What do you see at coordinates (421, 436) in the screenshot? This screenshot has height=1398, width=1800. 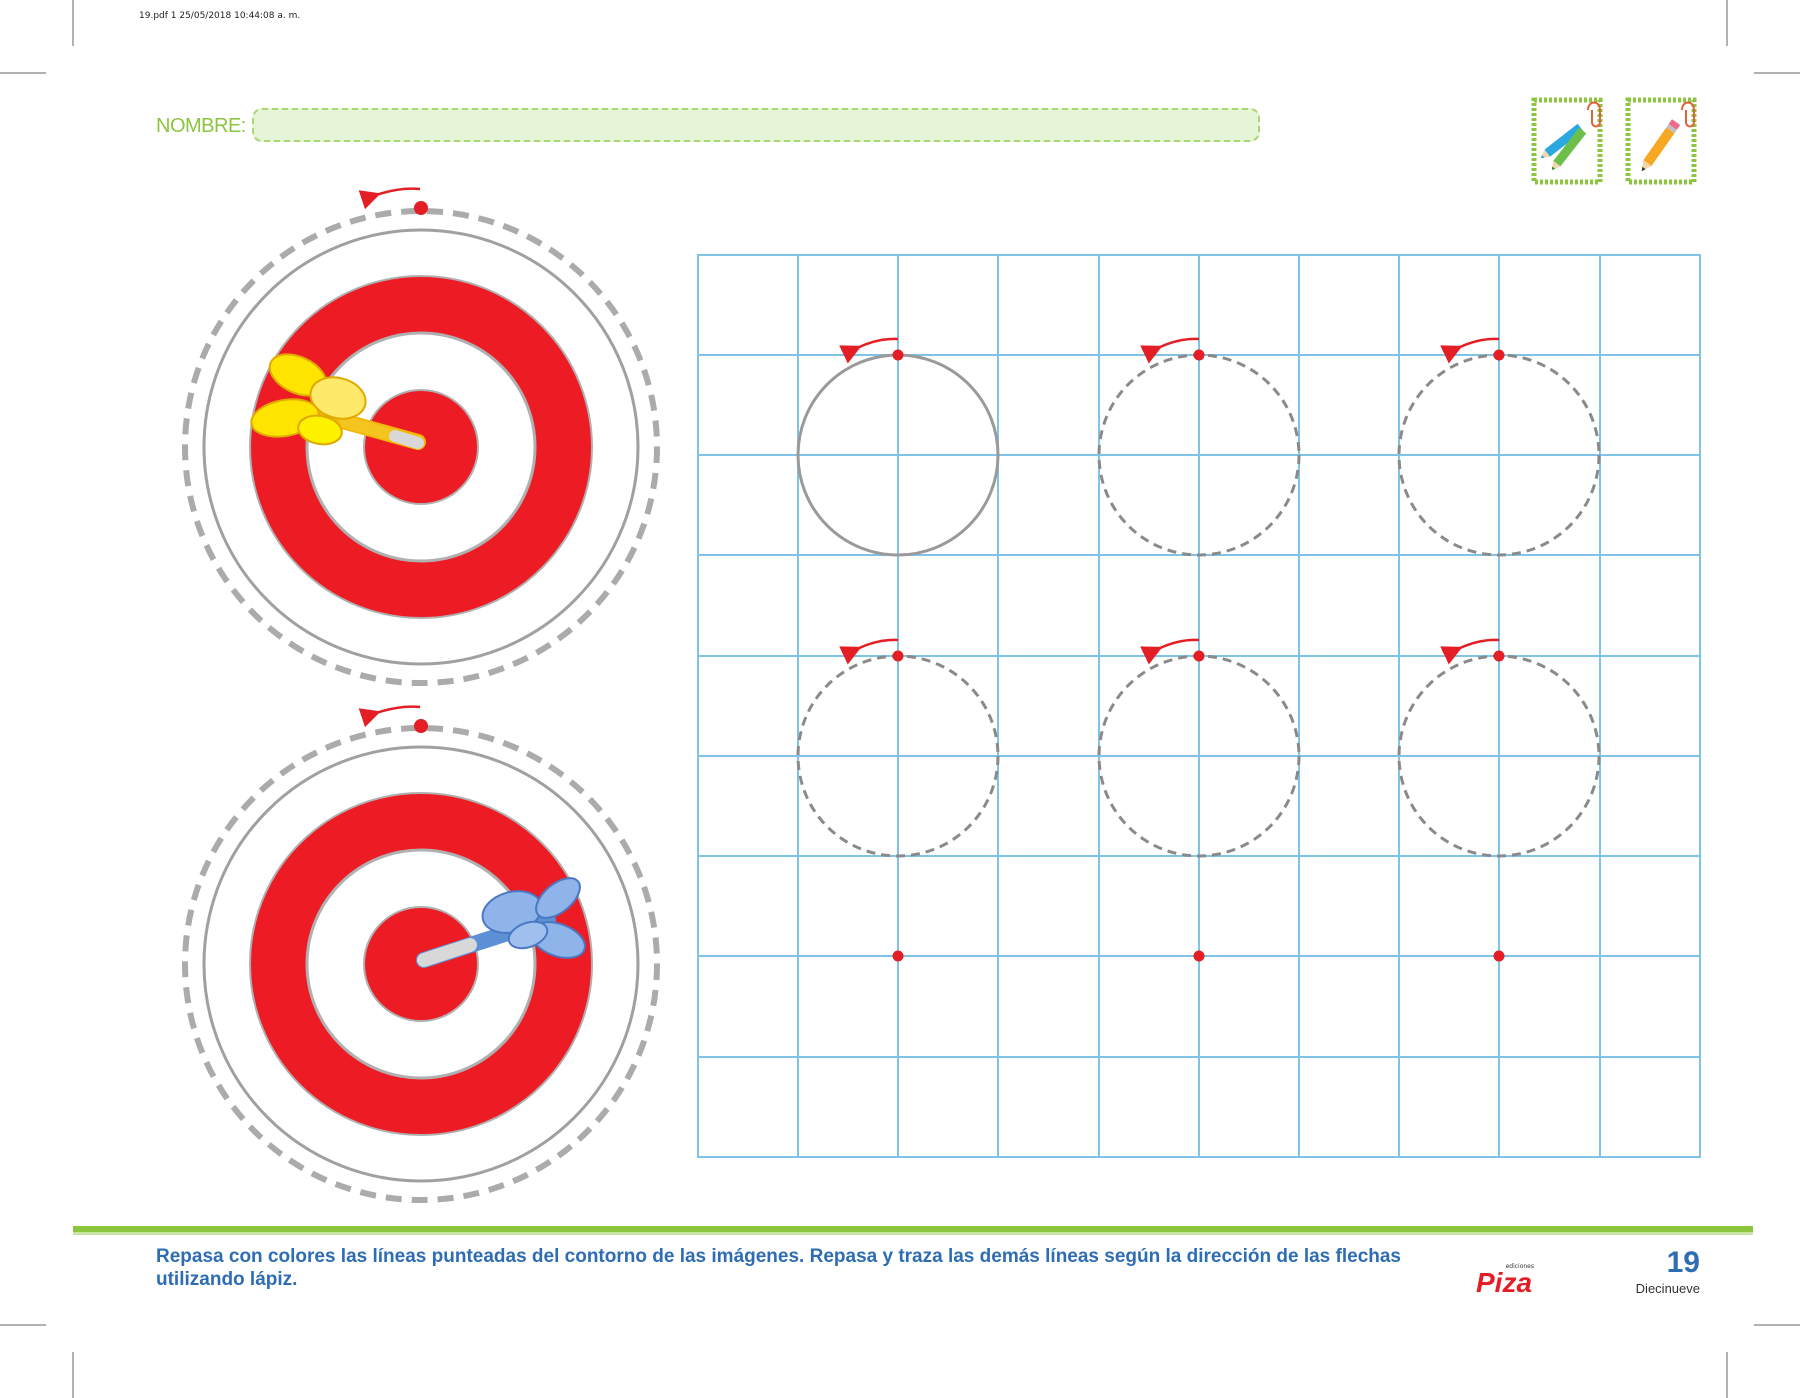 I see `target-board-yellow-dart` at bounding box center [421, 436].